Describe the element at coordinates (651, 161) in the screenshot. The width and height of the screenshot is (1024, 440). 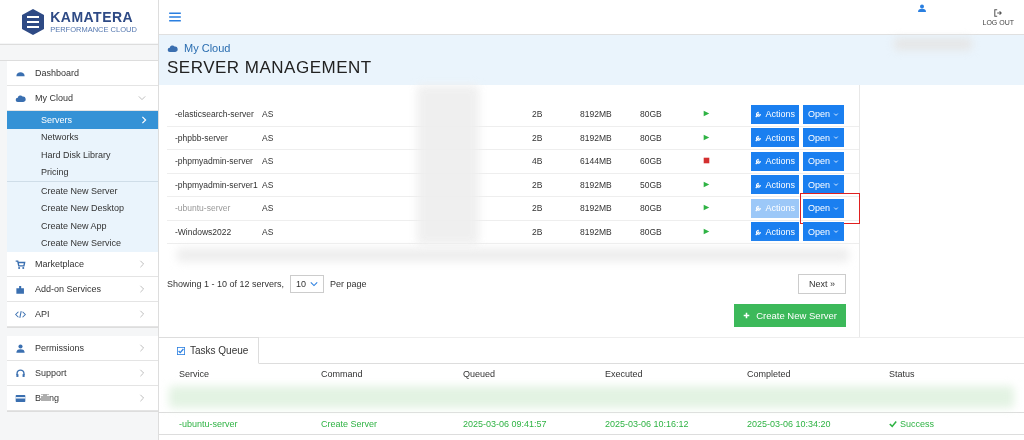
I see `table-cell-text: 60GB` at that location.